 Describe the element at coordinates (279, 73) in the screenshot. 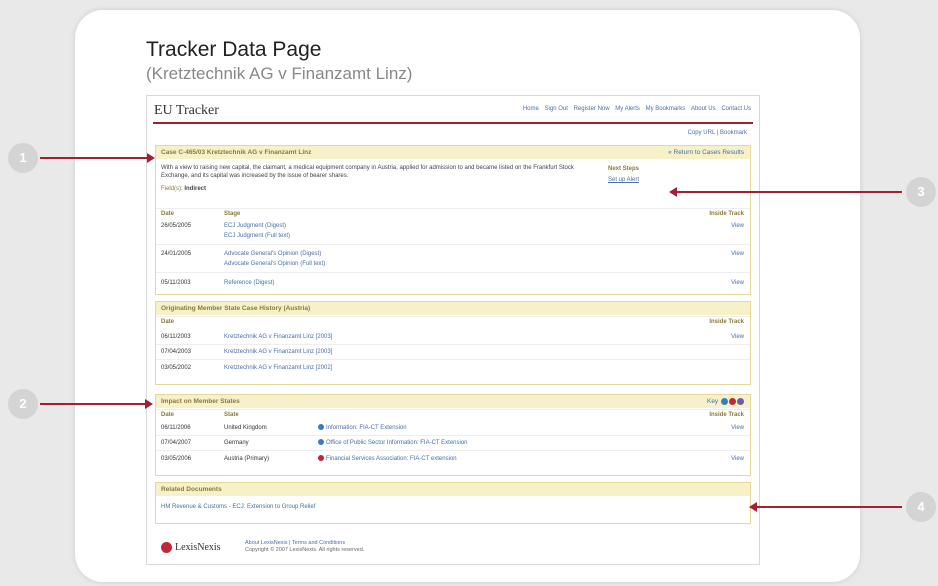

I see `page-subtitle: (Kretztechnik AG v Finanzamt Linz)` at that location.